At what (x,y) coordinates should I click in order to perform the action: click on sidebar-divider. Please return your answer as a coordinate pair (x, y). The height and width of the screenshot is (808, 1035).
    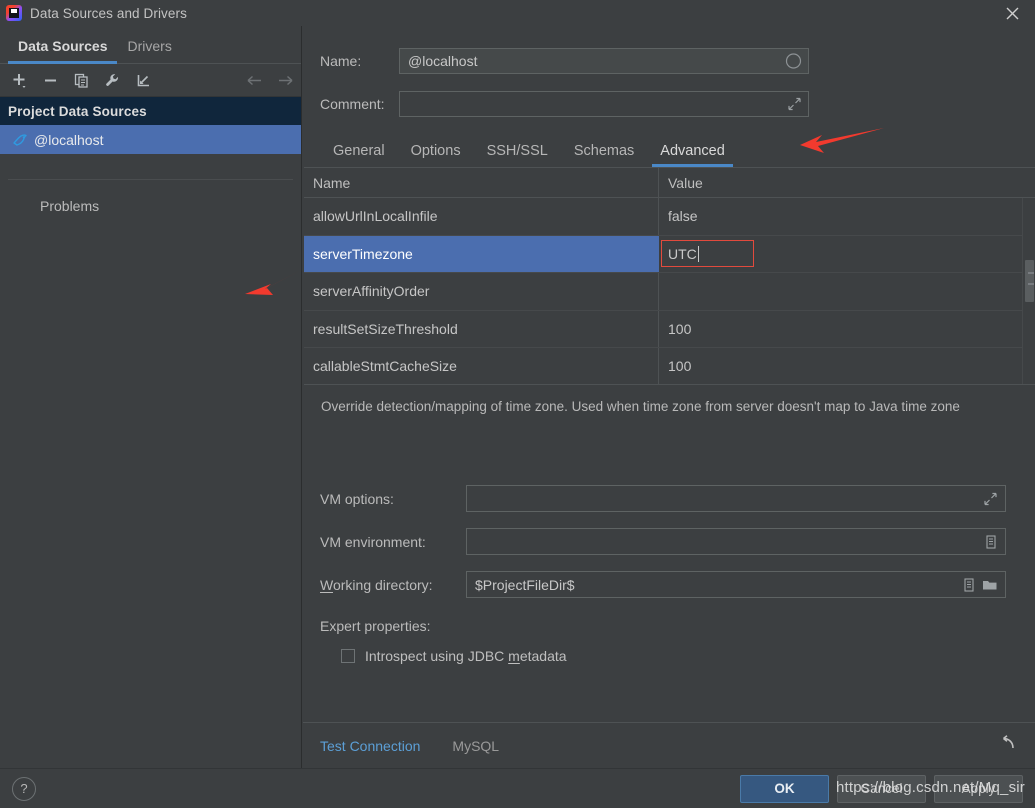
    Looking at the image, I should click on (150, 179).